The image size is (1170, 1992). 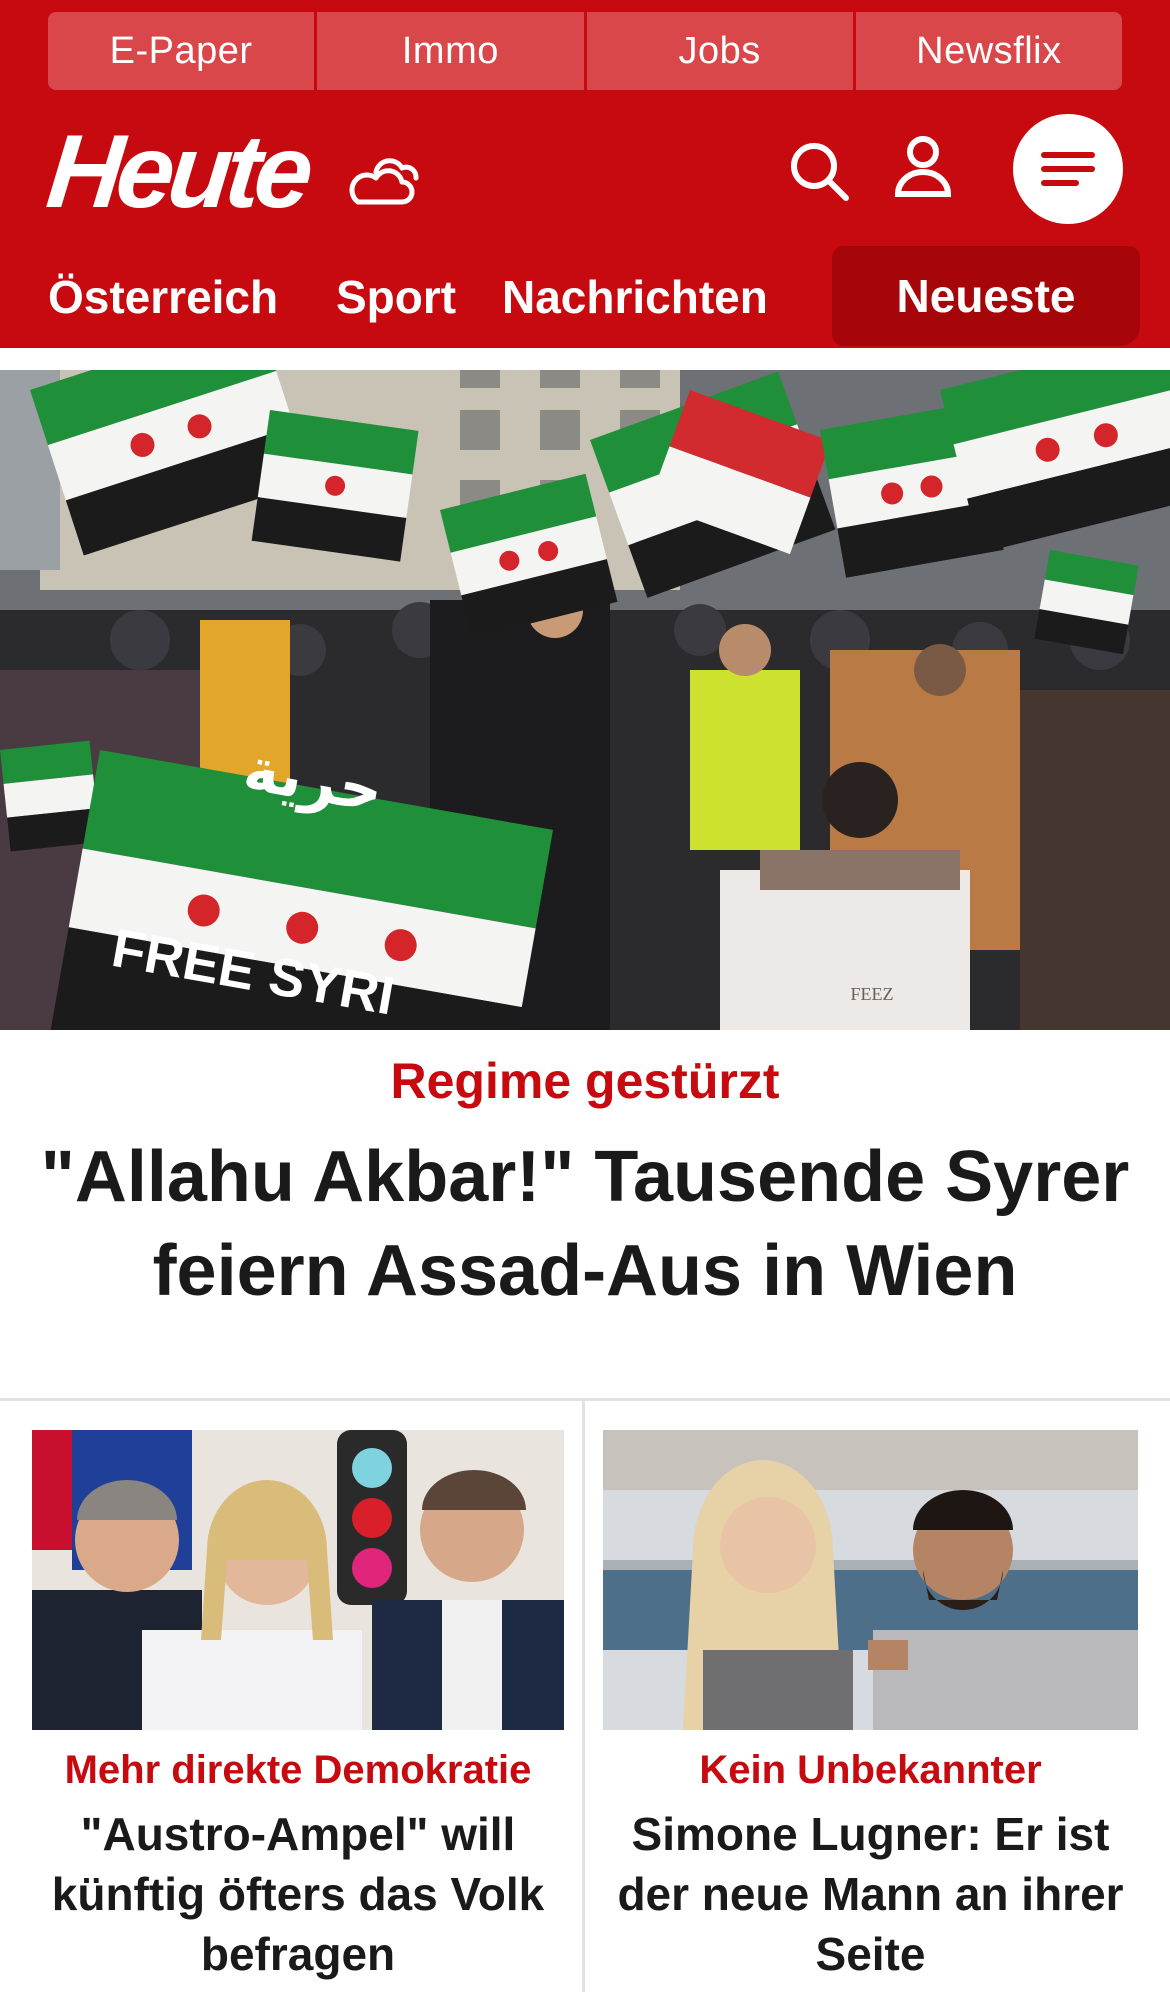 I want to click on topnav-item-newsflix: Newsflix, so click(x=988, y=51).